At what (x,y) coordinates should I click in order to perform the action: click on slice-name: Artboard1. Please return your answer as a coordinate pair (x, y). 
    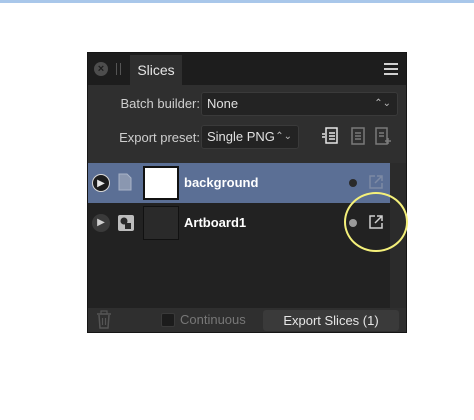
    Looking at the image, I should click on (215, 222).